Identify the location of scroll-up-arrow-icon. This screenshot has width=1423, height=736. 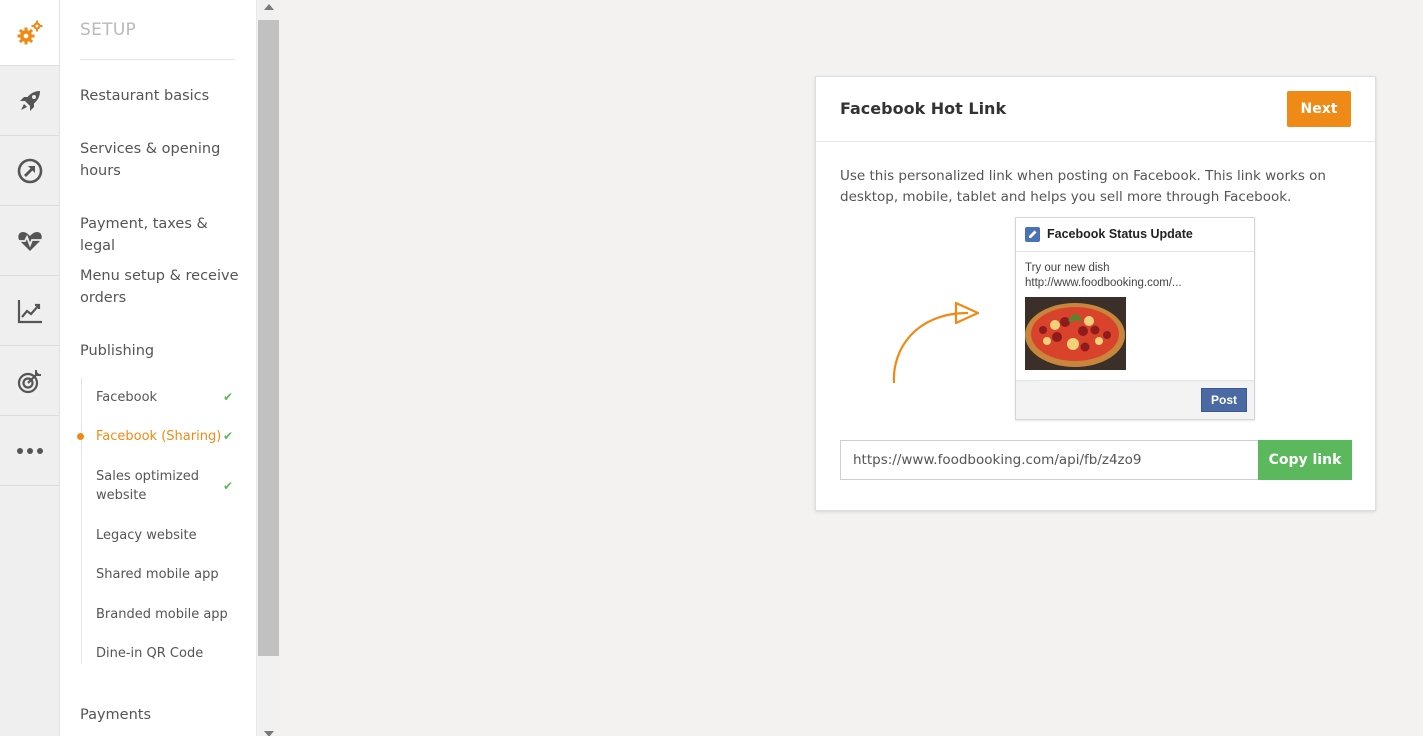
(269, 7).